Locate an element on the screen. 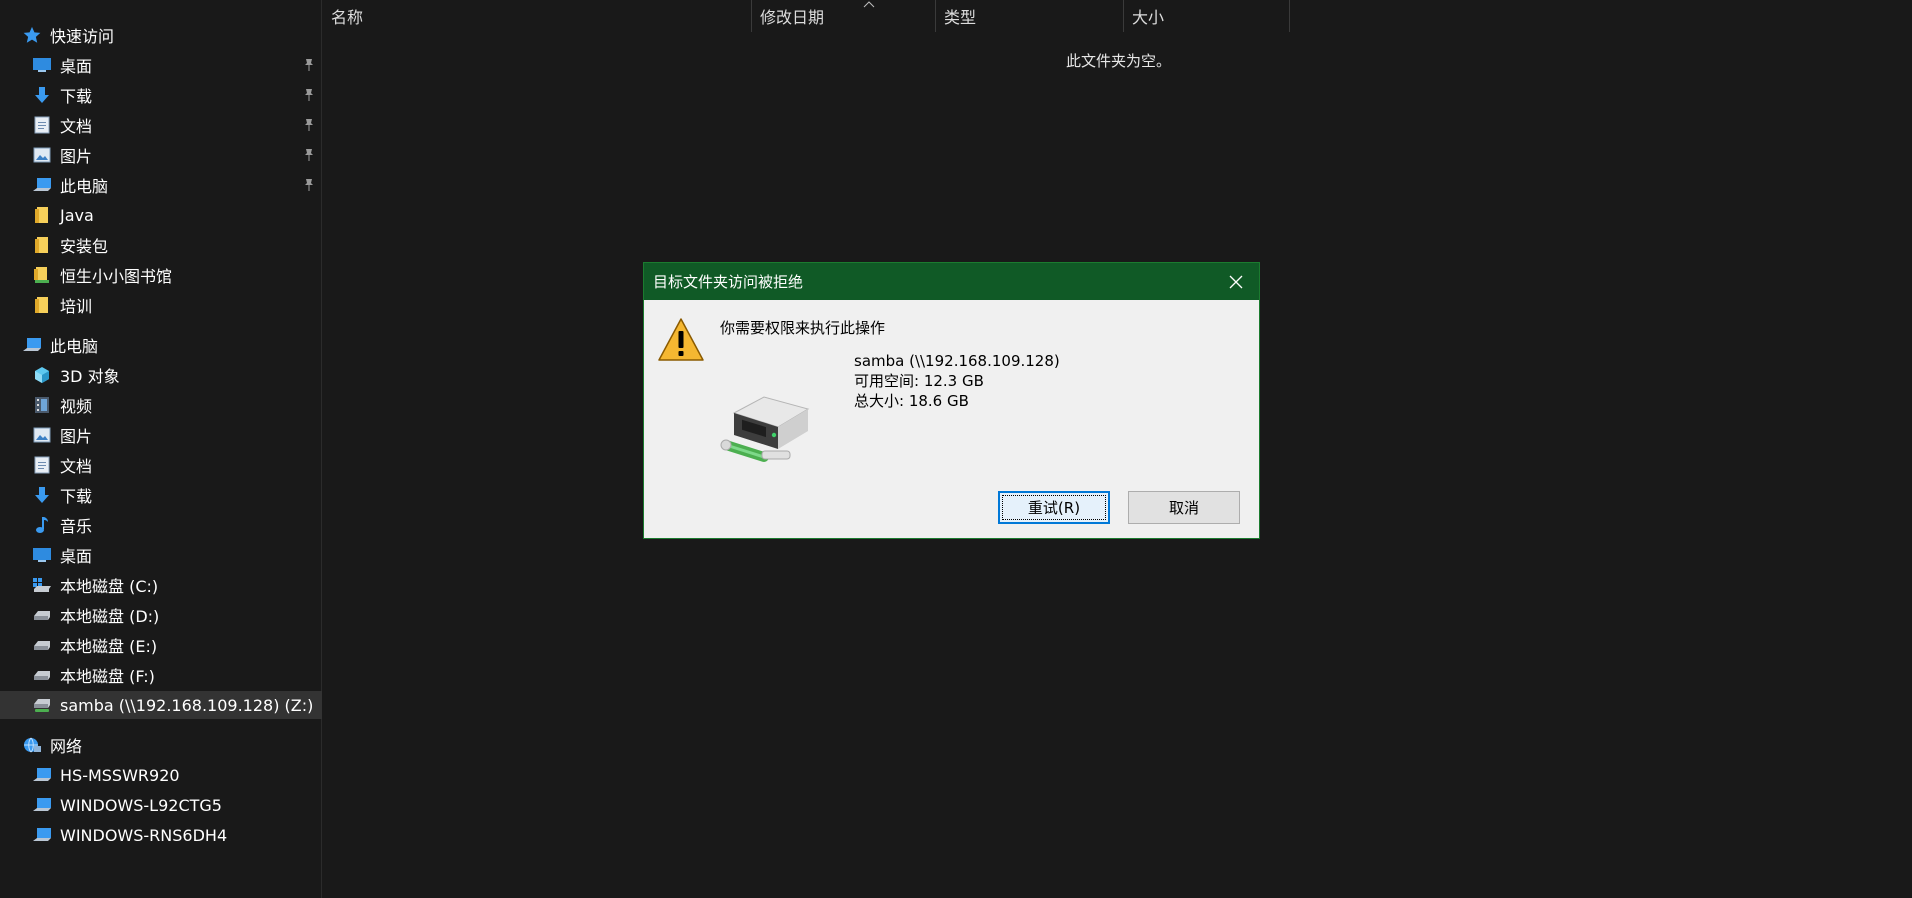 Image resolution: width=1912 pixels, height=898 pixels. column-divider is located at coordinates (1289, 16).